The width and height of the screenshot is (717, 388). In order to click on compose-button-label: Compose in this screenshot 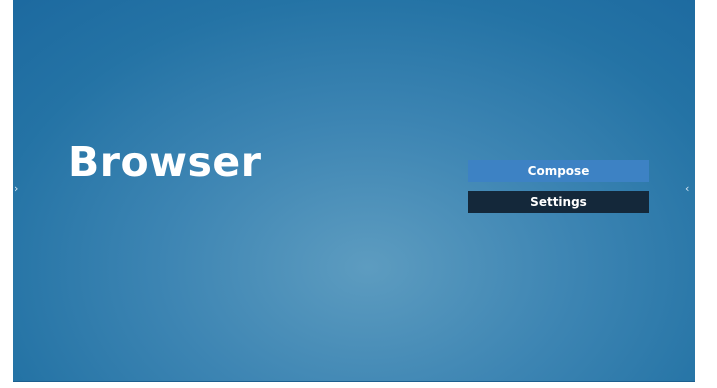, I will do `click(558, 171)`.